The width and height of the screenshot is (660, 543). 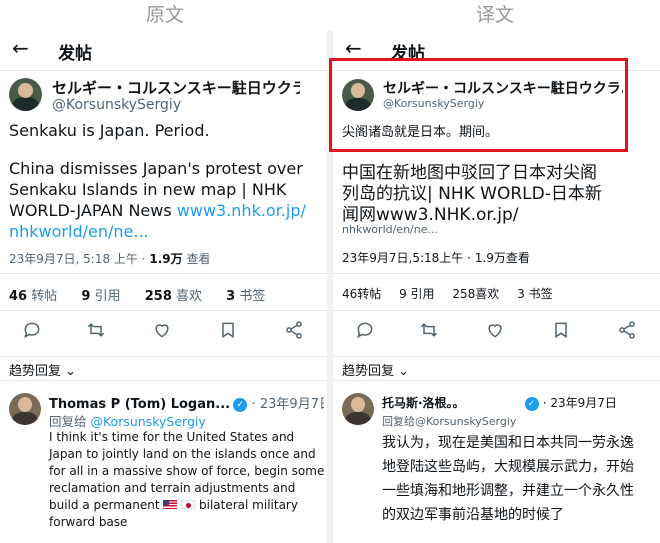 What do you see at coordinates (241, 210) in the screenshot?
I see `article-link: www3.nhk.or.jp/` at bounding box center [241, 210].